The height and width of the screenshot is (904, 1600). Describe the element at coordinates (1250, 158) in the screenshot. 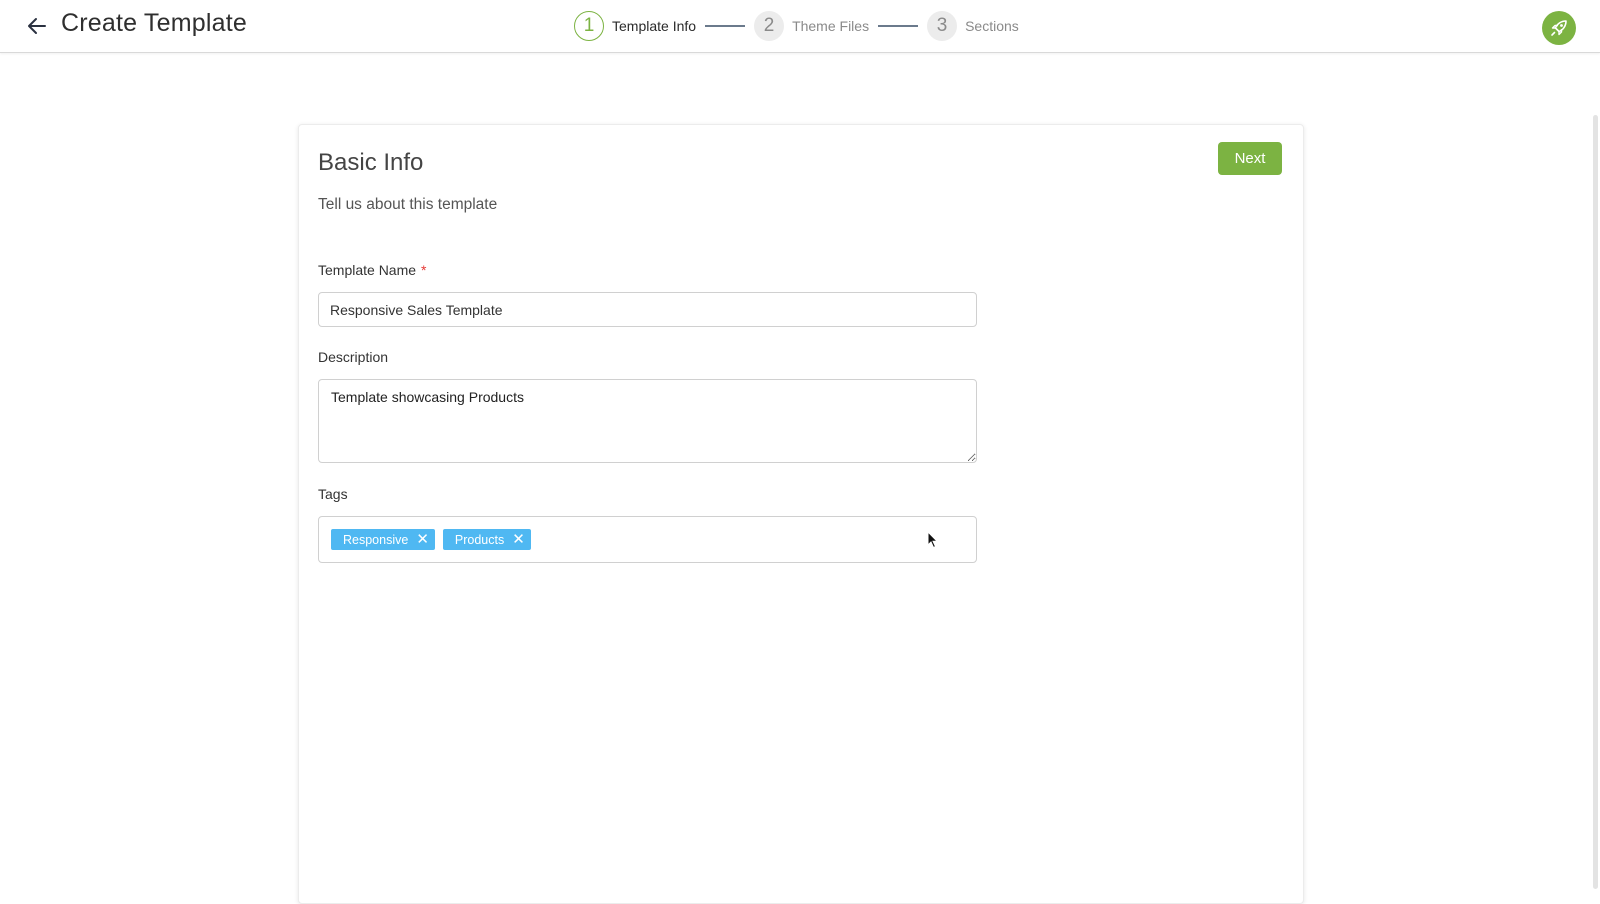

I see `next-button: Next` at that location.